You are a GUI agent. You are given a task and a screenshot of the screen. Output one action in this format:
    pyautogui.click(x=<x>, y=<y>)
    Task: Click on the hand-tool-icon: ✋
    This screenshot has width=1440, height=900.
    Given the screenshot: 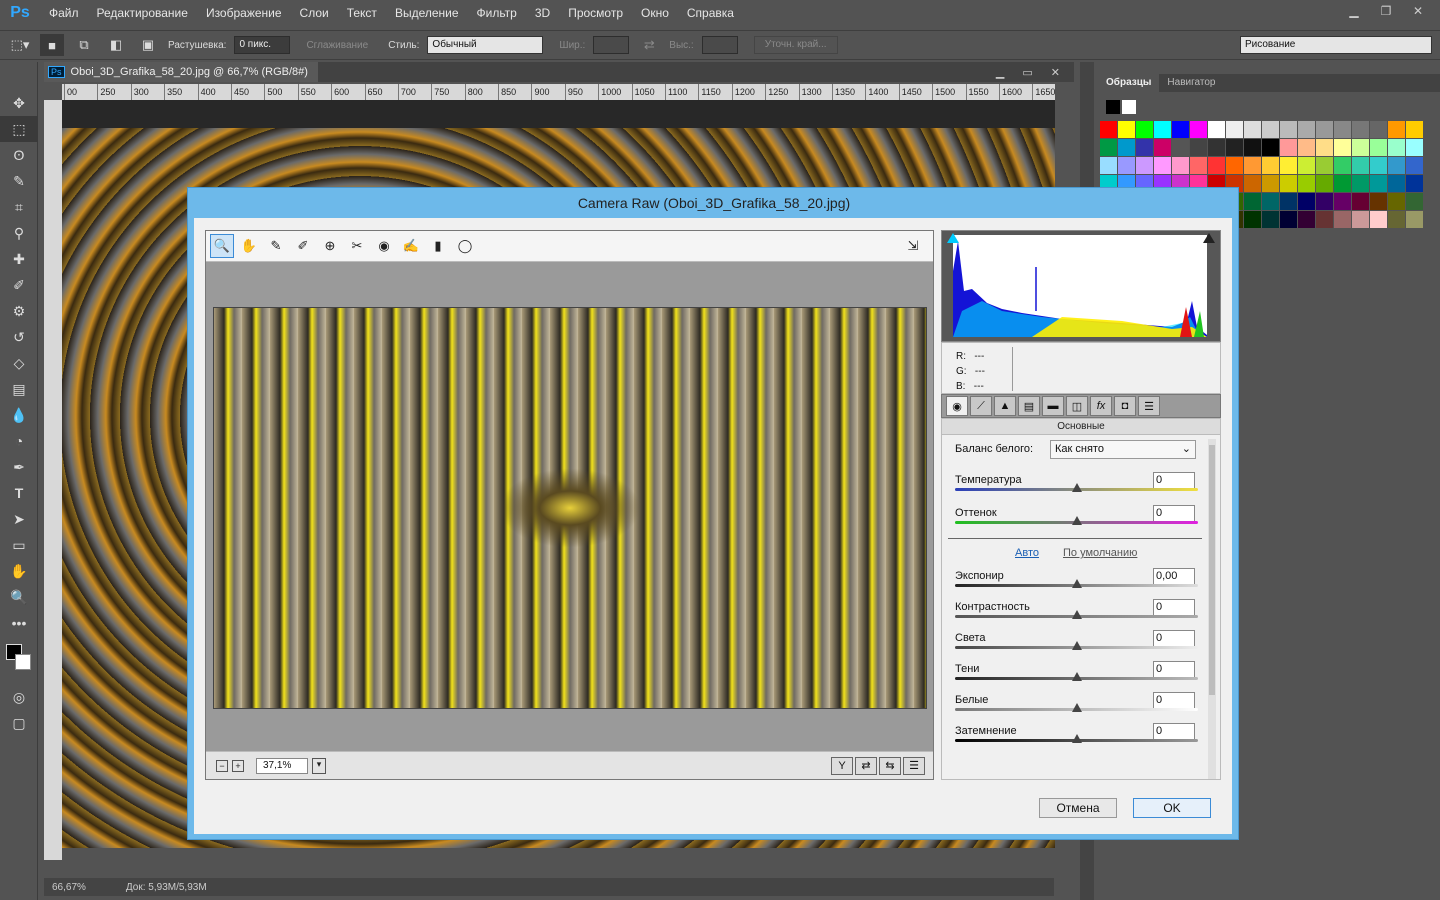 What is the action you would take?
    pyautogui.click(x=19, y=571)
    